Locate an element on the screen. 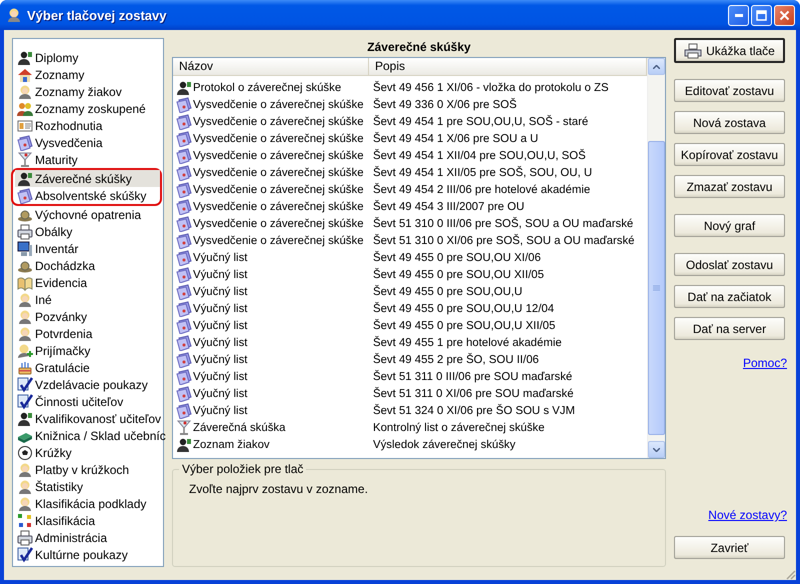 The width and height of the screenshot is (800, 584). action-button: Zmazať zostavu is located at coordinates (729, 186).